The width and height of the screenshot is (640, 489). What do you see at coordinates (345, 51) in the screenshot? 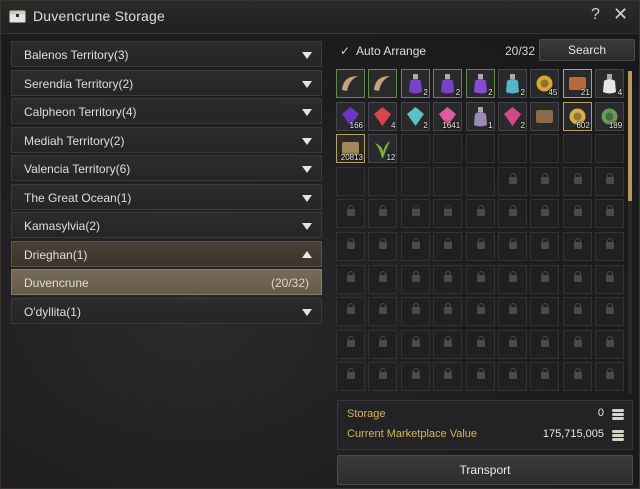
I see `auto-arrange-check-icon: ✓` at bounding box center [345, 51].